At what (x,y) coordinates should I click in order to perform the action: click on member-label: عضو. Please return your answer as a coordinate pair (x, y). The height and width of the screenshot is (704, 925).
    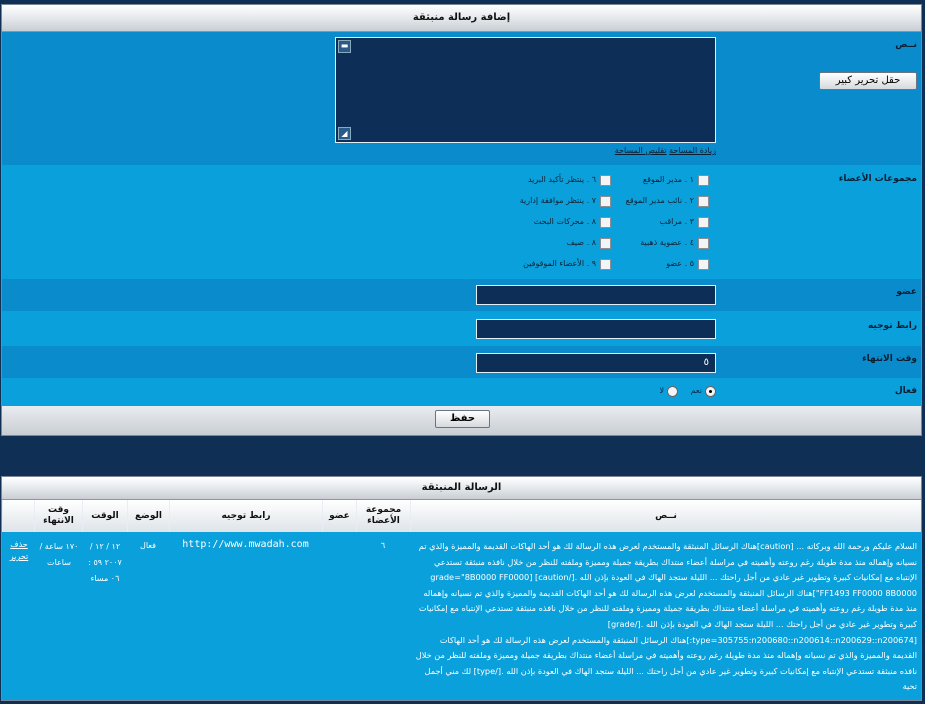
    Looking at the image, I should click on (906, 292).